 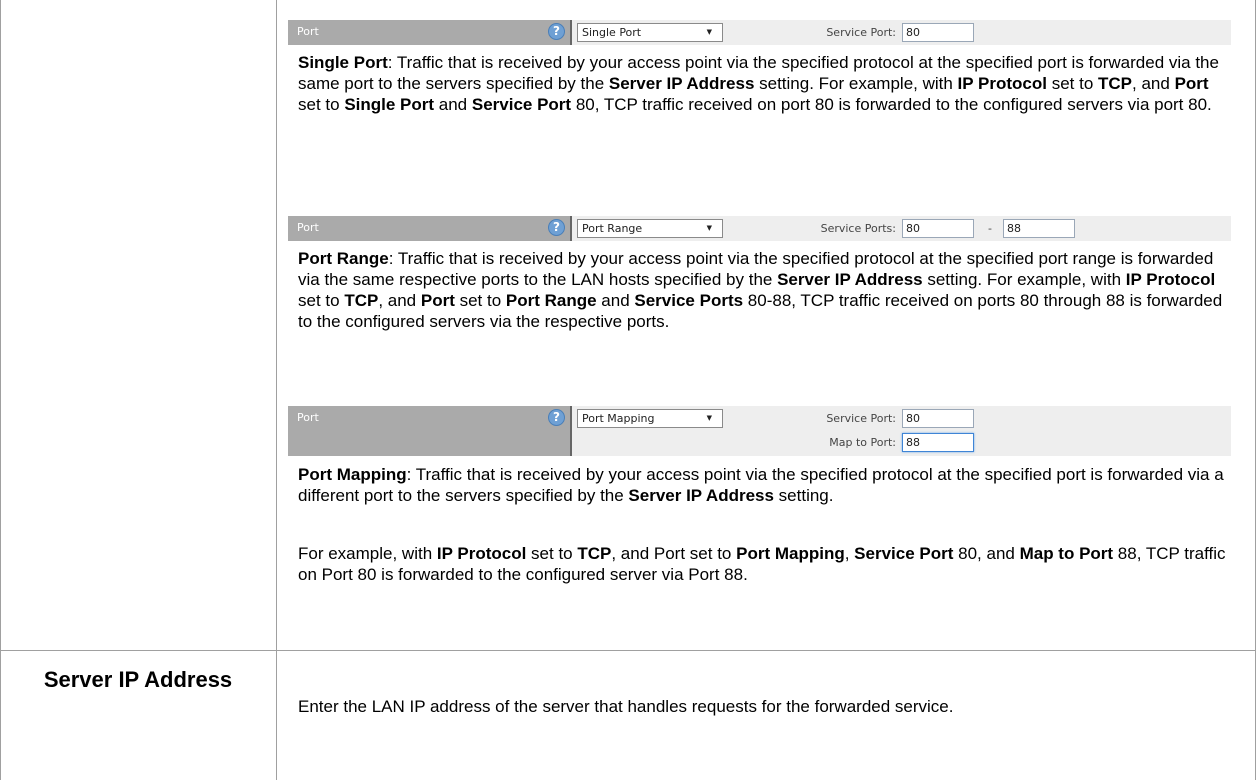 I want to click on service-port-to-input: 88, so click(x=1039, y=228).